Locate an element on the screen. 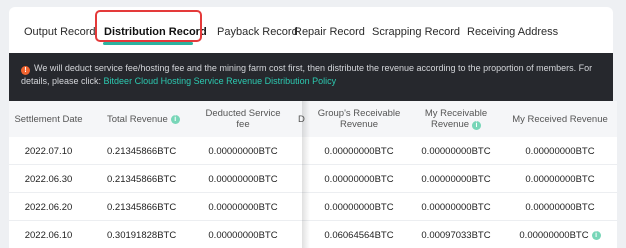 The width and height of the screenshot is (626, 248). cell-settlement-date: 2022.06.30 is located at coordinates (48, 179).